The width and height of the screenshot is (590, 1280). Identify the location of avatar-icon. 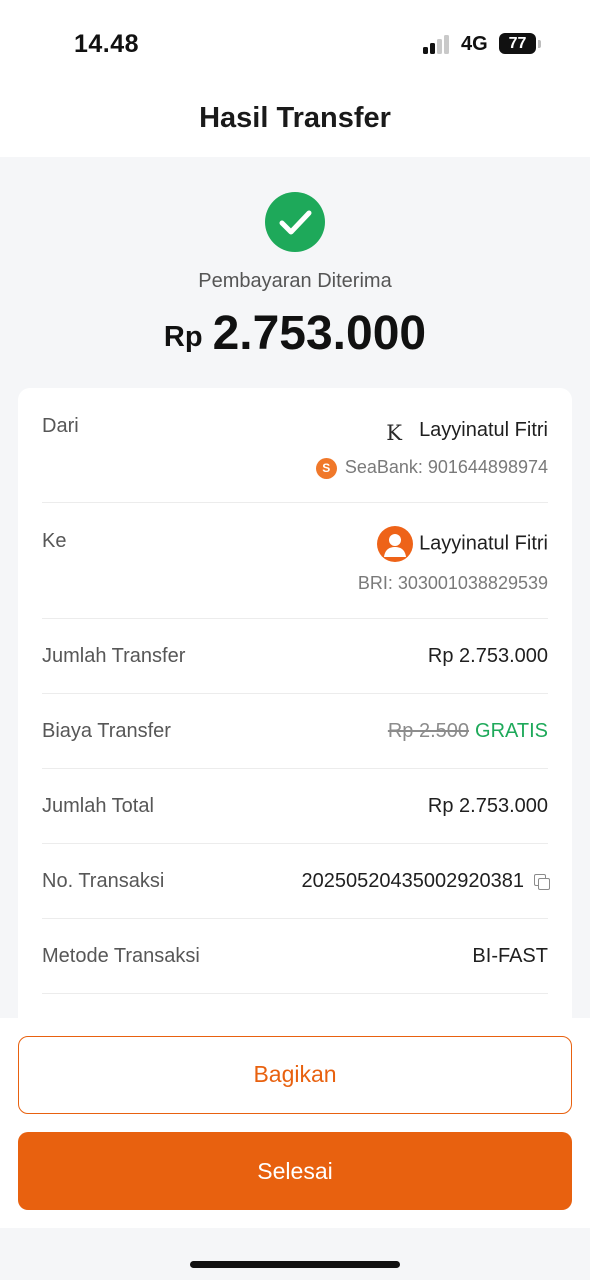
(395, 544).